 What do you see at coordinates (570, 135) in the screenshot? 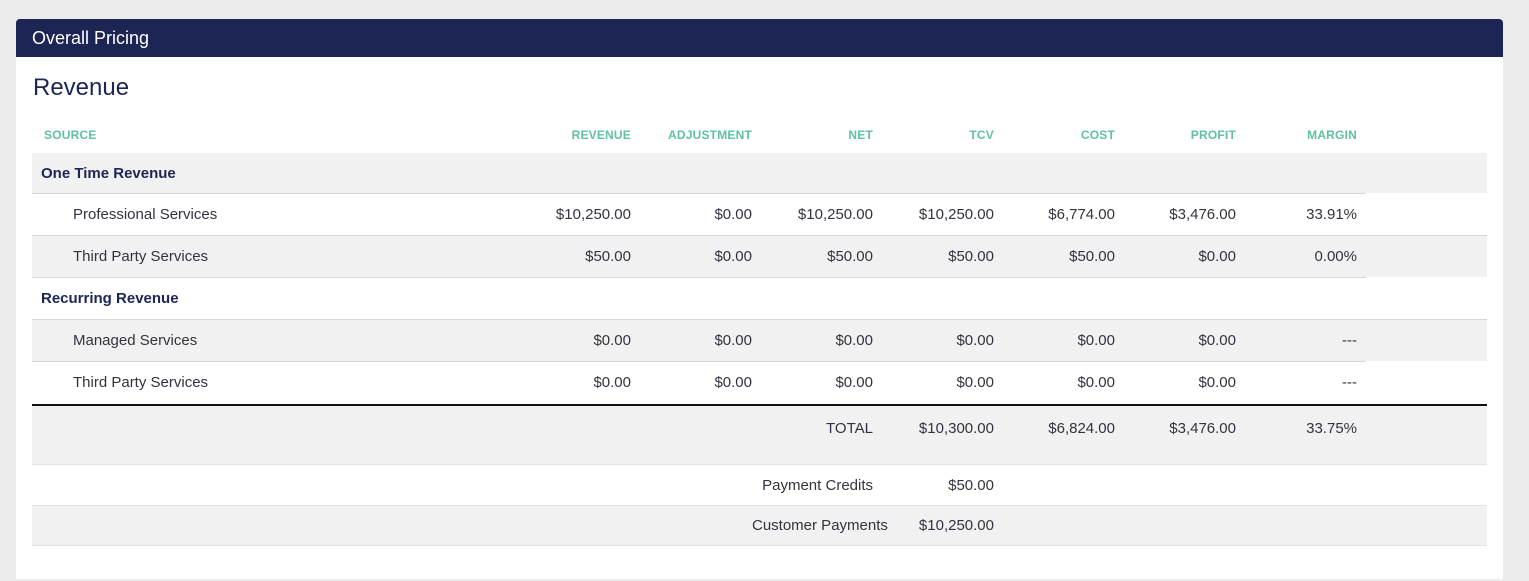
I see `col-header-revenue: REVENUE` at bounding box center [570, 135].